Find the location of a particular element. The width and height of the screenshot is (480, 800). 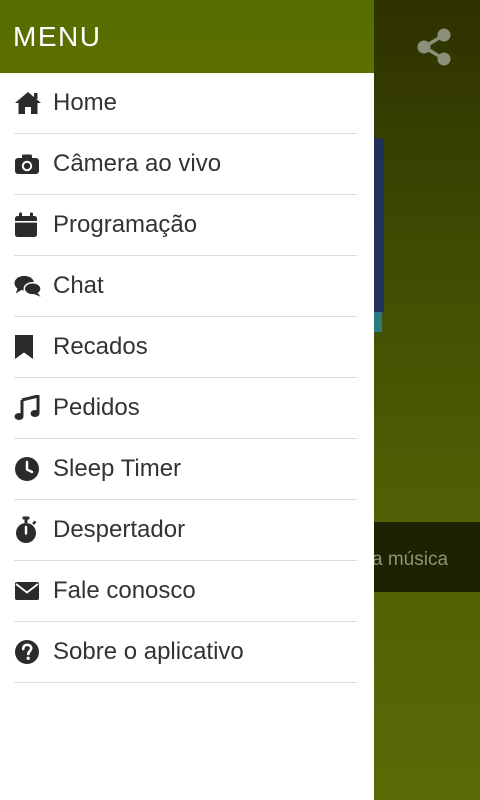

menu-item-home: Home is located at coordinates (185, 103).